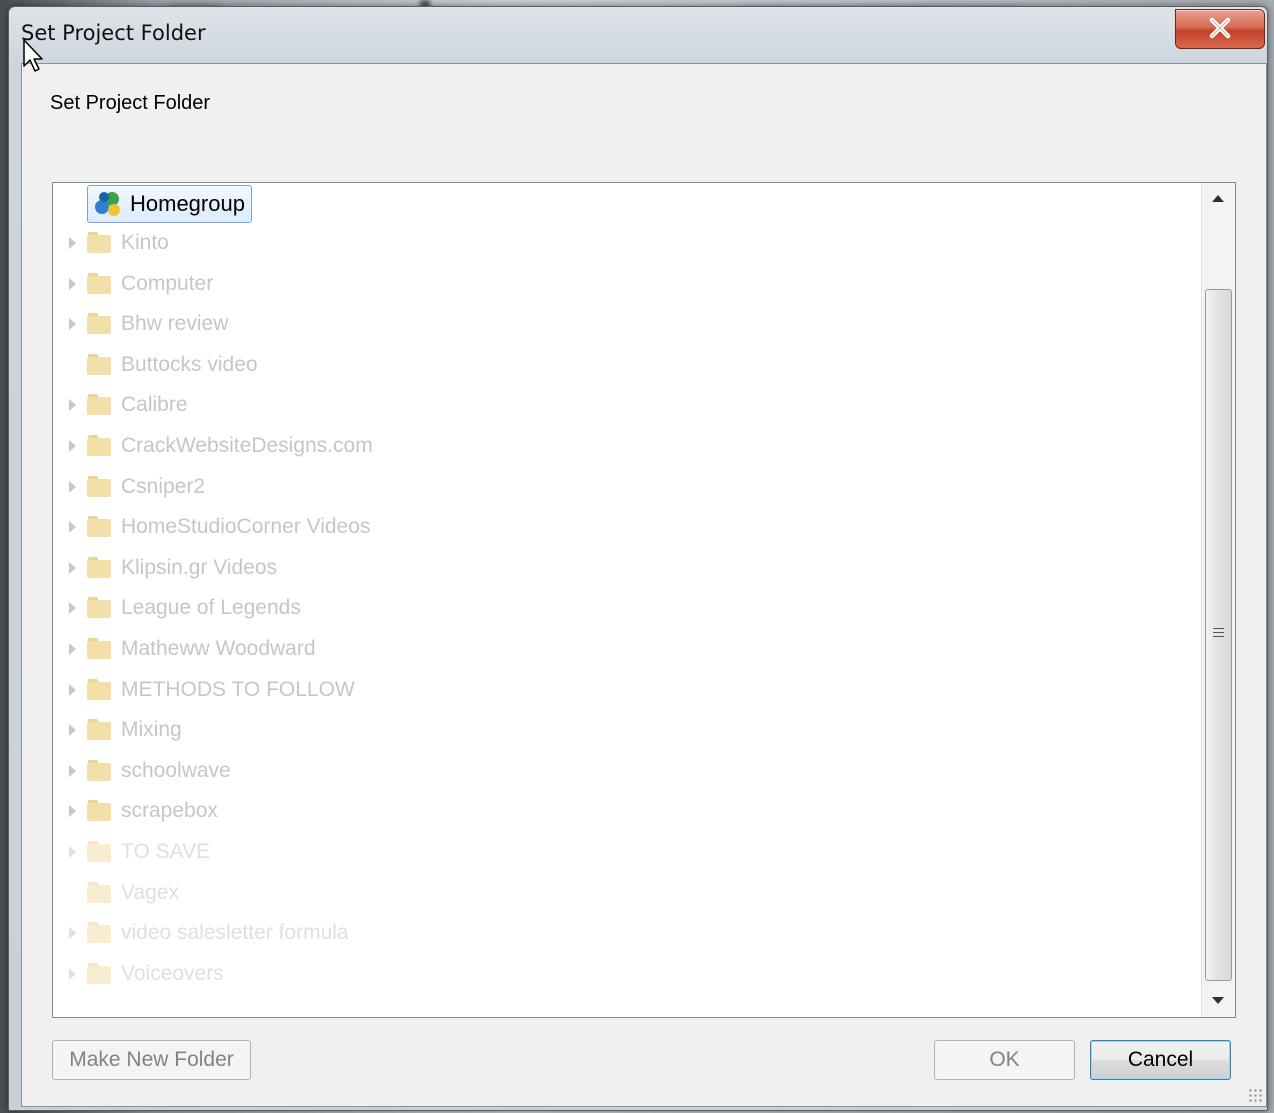 The image size is (1274, 1113). What do you see at coordinates (150, 892) in the screenshot?
I see `tree-item-label: Vagex` at bounding box center [150, 892].